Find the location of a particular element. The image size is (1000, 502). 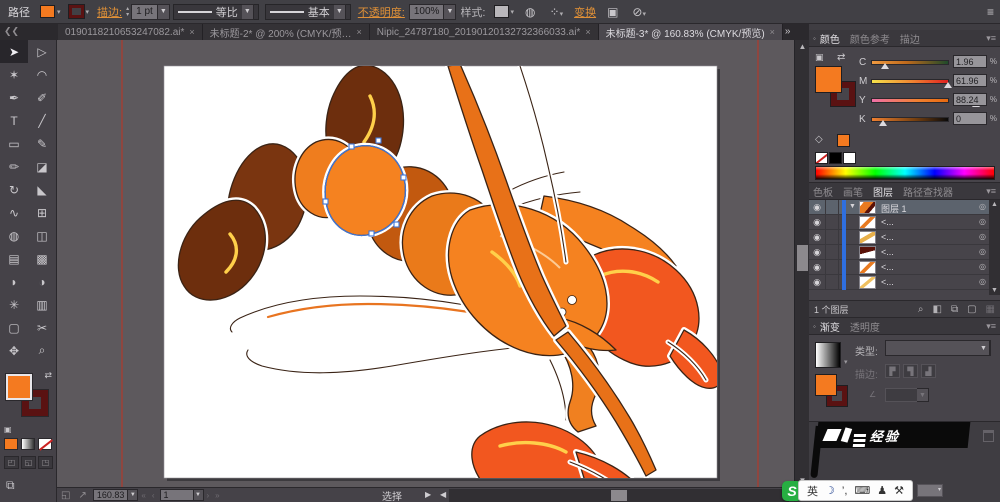

gradient-preview-swatch is located at coordinates (828, 355).